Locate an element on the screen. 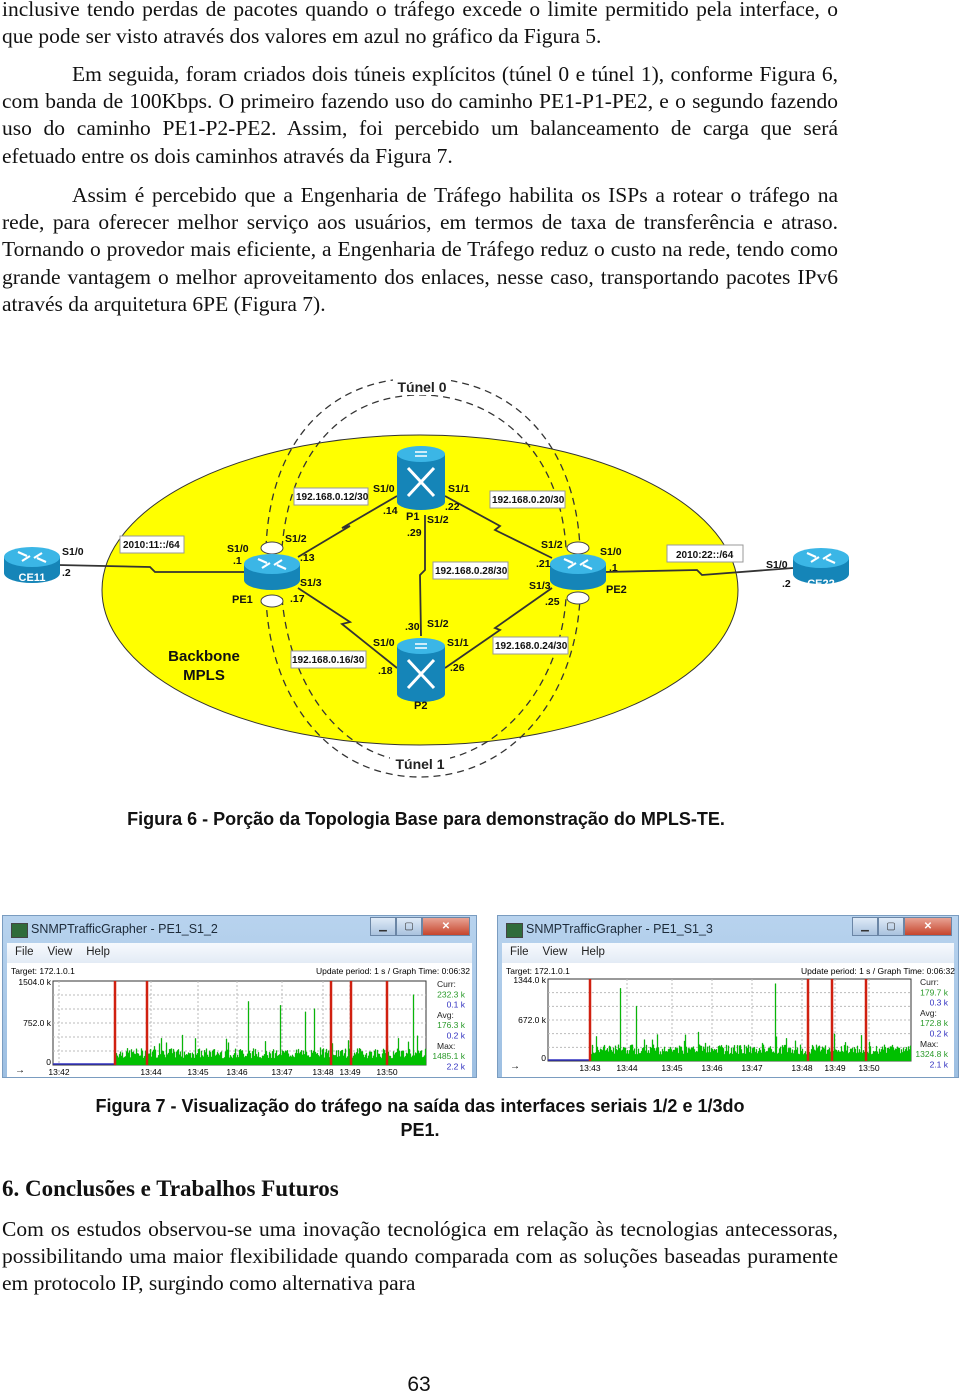 Image resolution: width=960 pixels, height=1397 pixels. page-number: 63 is located at coordinates (419, 1384).